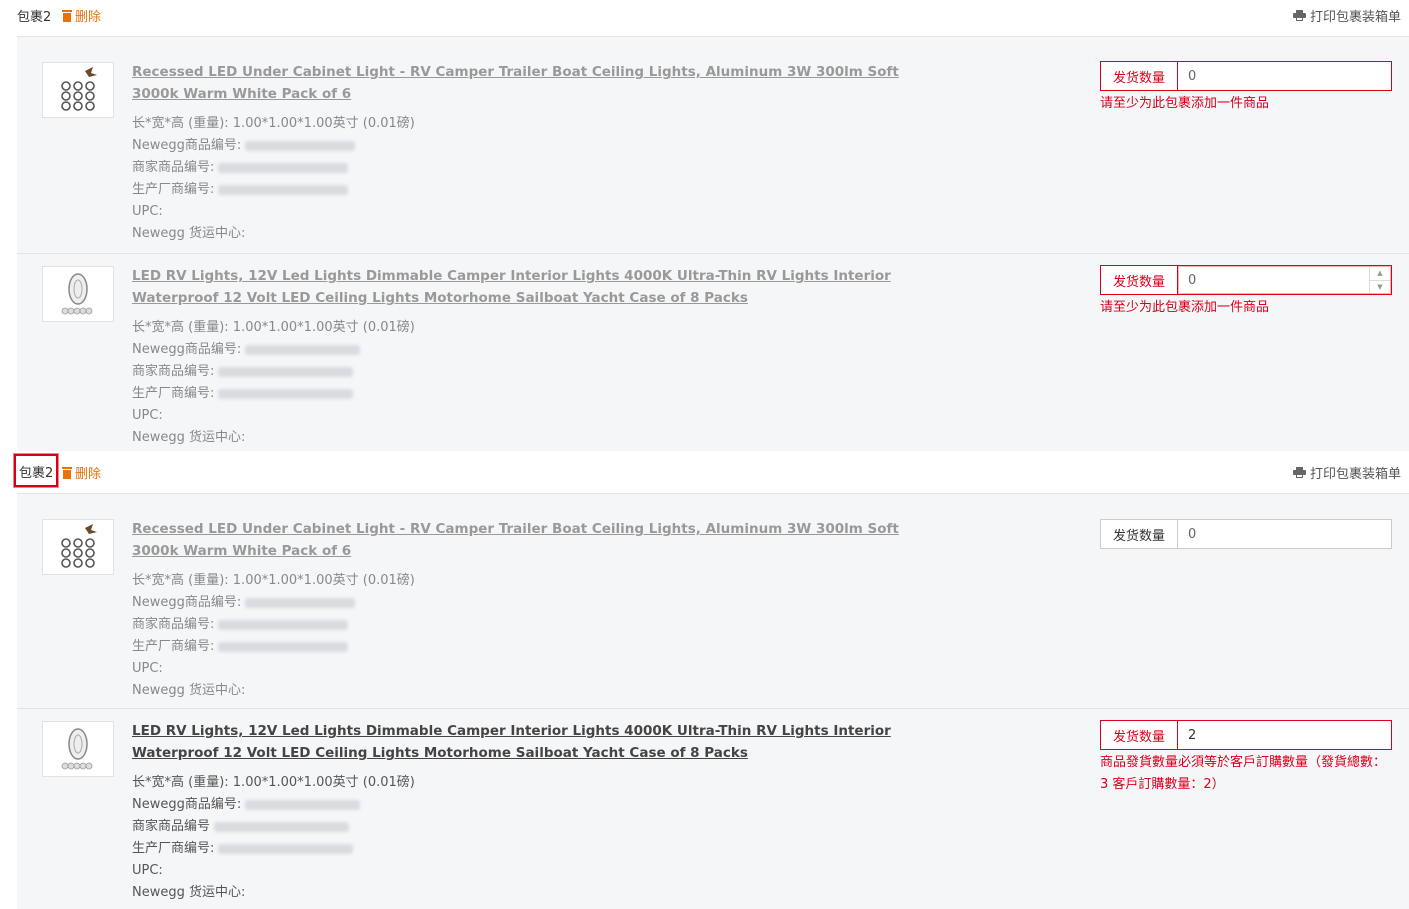 The height and width of the screenshot is (909, 1409). I want to click on error-message: 商品發貨數量必須等於客戶訂購數量（發貨總數：3 客戶訂購數量：2）, so click(1243, 773).